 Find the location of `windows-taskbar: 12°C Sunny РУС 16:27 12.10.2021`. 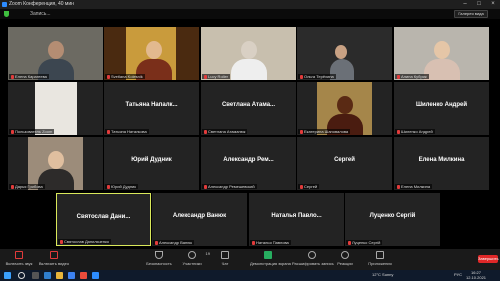

windows-taskbar: 12°C Sunny РУС 16:27 12.10.2021 is located at coordinates (250, 275).